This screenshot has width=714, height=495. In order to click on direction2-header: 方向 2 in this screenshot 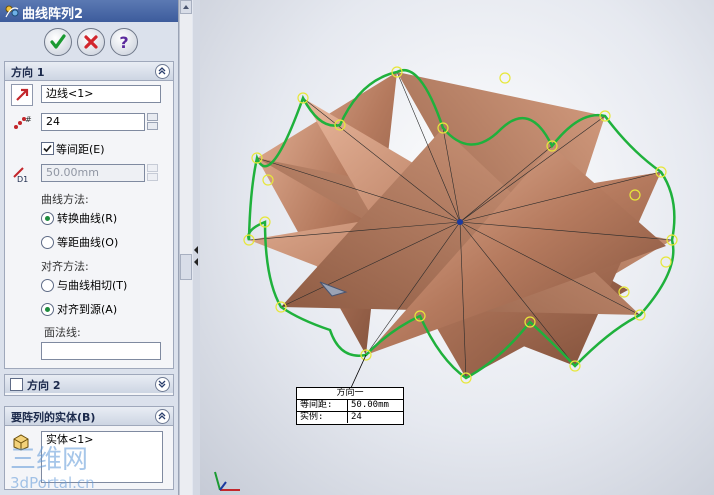, I will do `click(89, 384)`.